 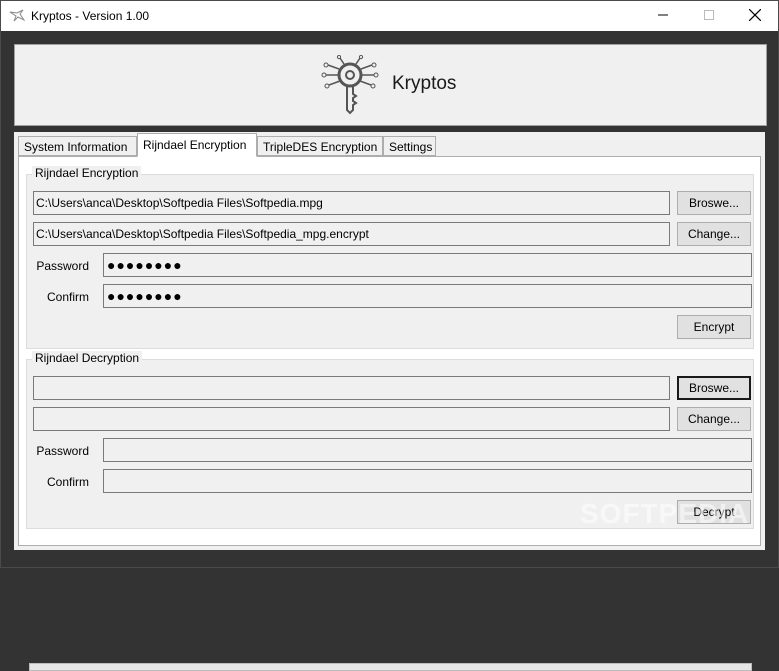 What do you see at coordinates (90, 16) in the screenshot?
I see `window-title: Kryptos - Version 1.00` at bounding box center [90, 16].